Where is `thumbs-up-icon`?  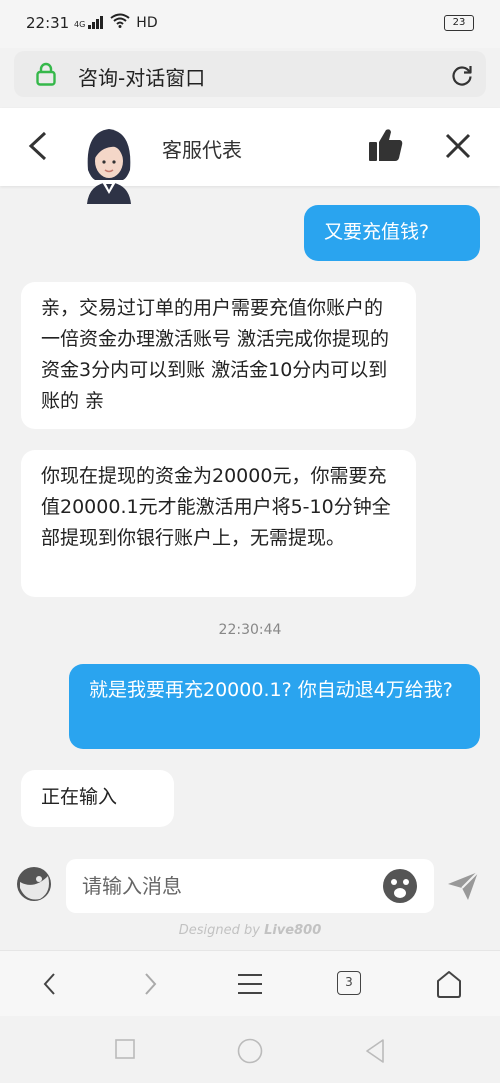
thumbs-up-icon is located at coordinates (386, 147).